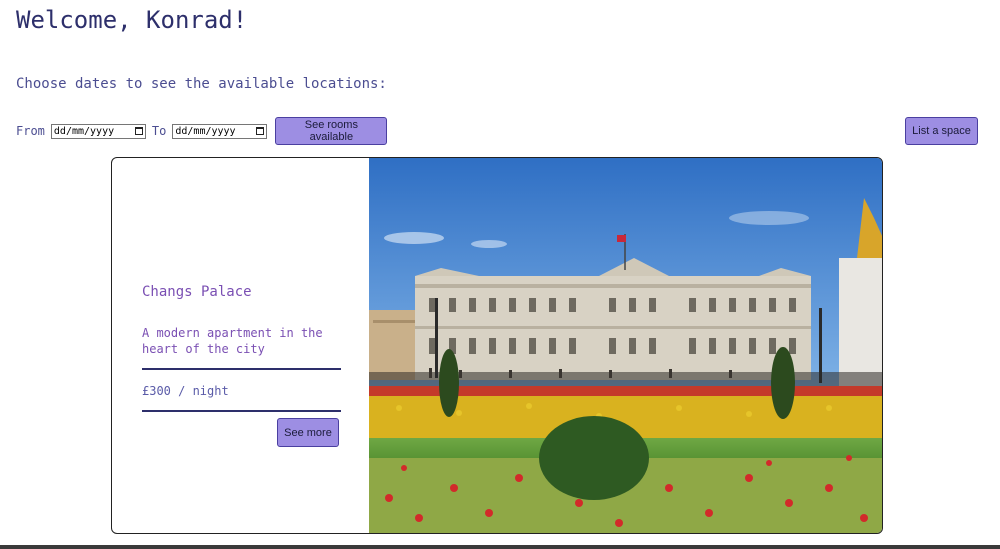 The image size is (1000, 549). Describe the element at coordinates (500, 547) in the screenshot. I see `taskbar-strip` at that location.